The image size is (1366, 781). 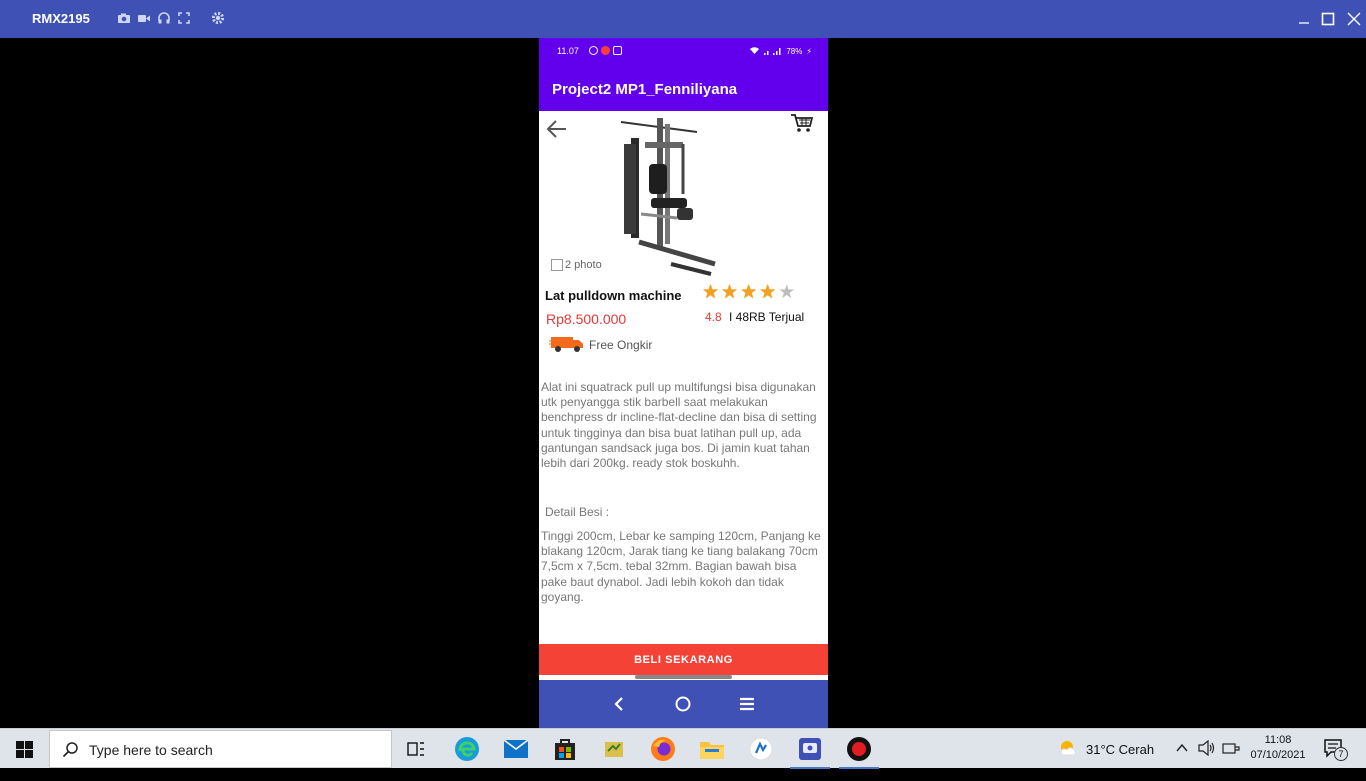 What do you see at coordinates (754, 51) in the screenshot?
I see `wifi-icon` at bounding box center [754, 51].